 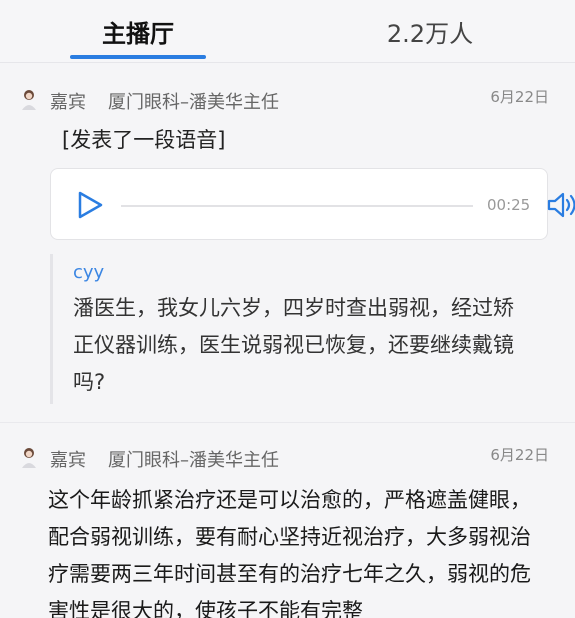 I want to click on quote-username: cyy, so click(x=88, y=272).